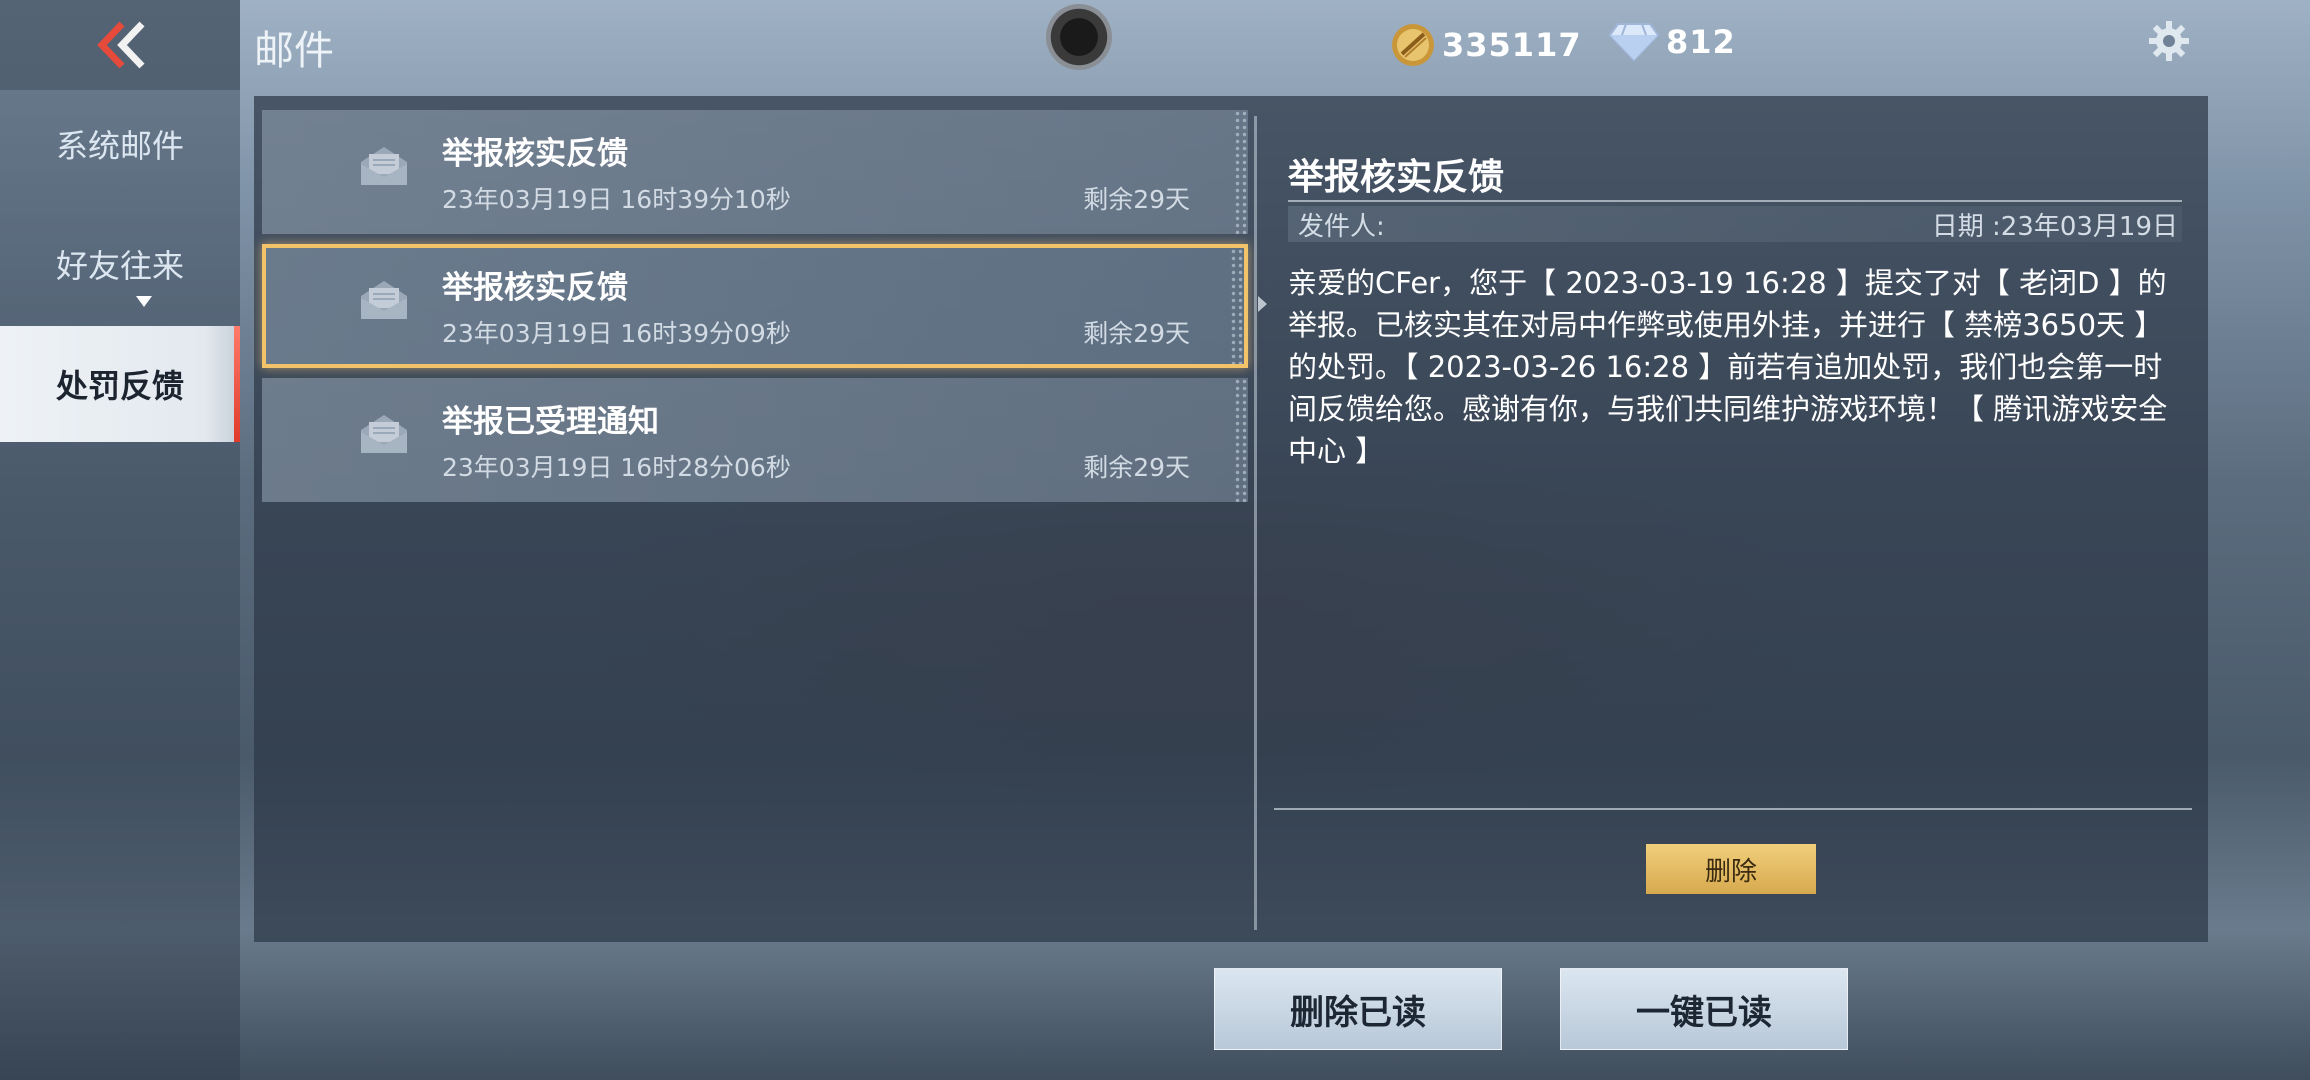 This screenshot has width=2310, height=1080. I want to click on mail-date: 23年03月19日 16时39分10秒, so click(616, 199).